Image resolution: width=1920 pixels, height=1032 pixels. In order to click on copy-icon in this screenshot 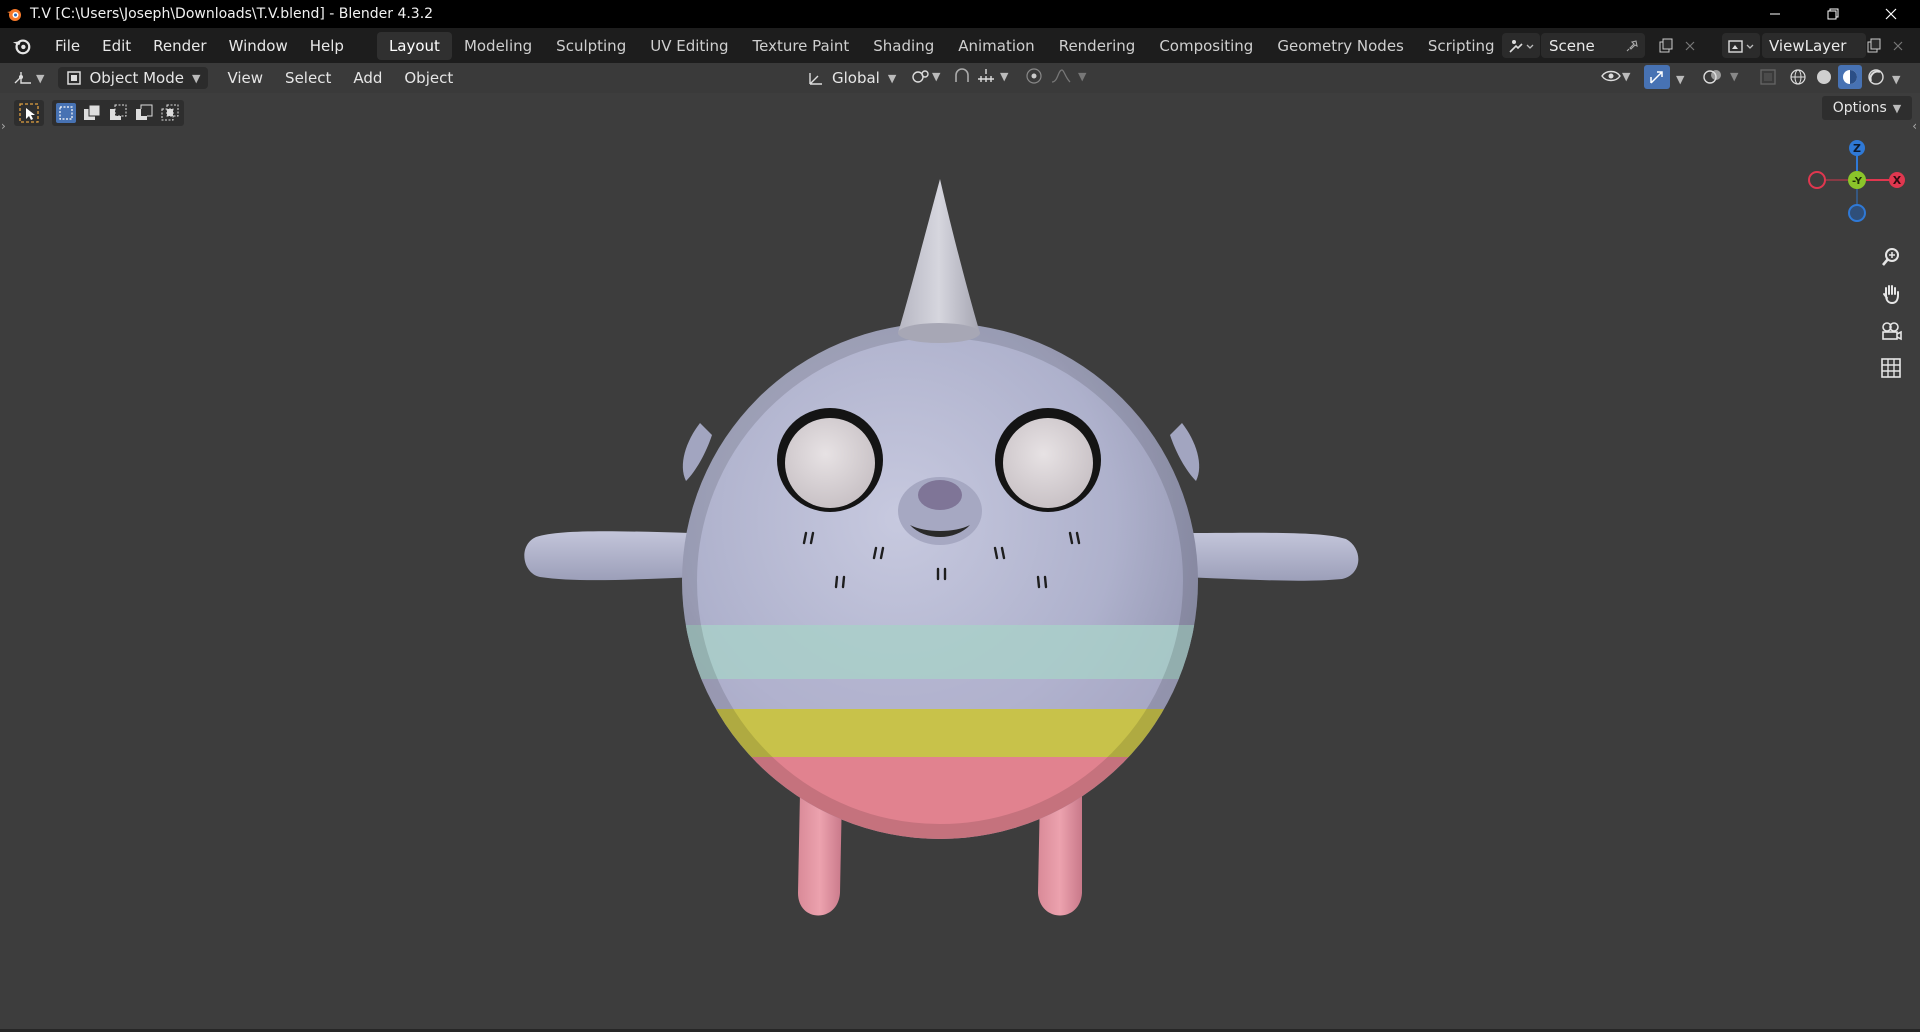, I will do `click(1666, 45)`.